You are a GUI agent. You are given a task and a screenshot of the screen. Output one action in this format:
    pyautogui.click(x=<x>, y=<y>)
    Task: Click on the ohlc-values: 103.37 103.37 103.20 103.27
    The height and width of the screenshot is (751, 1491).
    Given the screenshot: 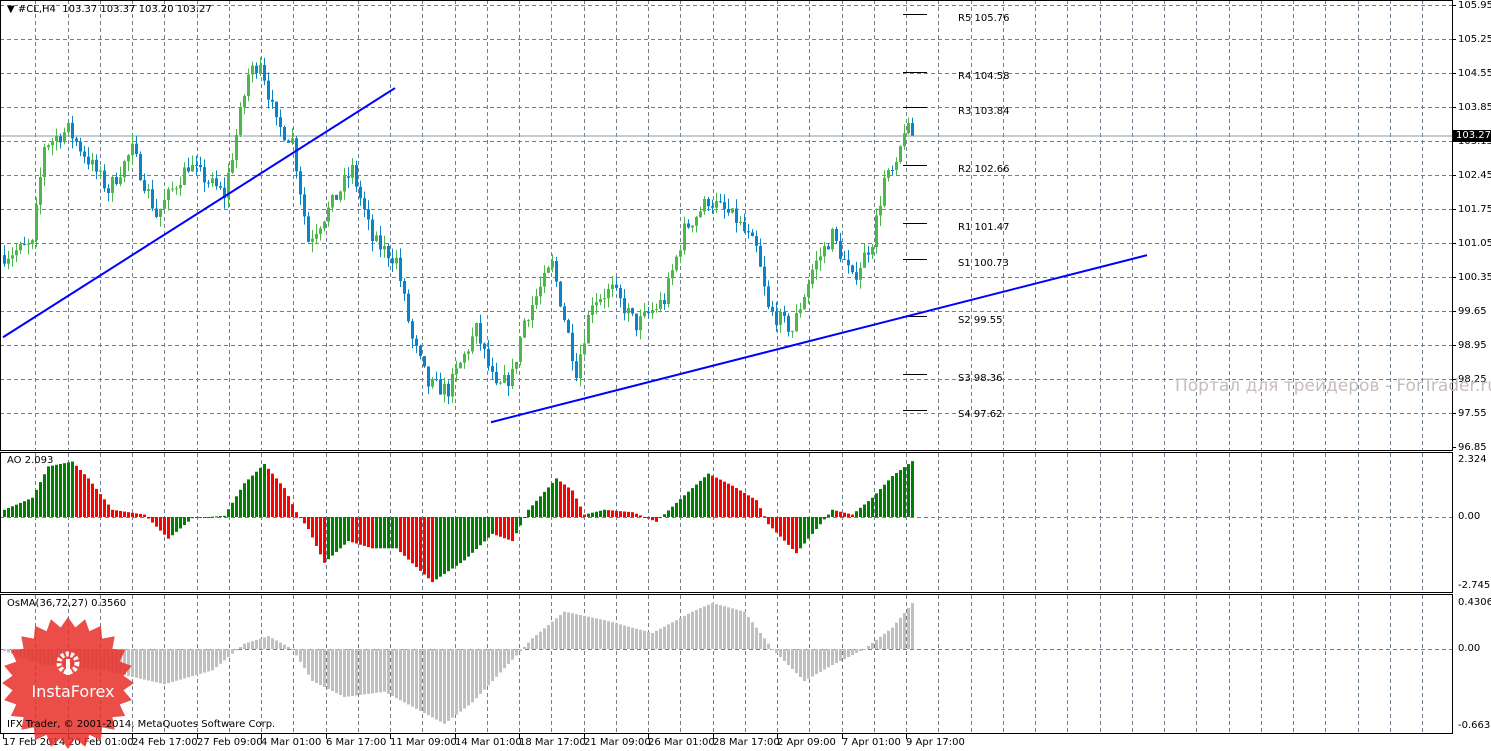 What is the action you would take?
    pyautogui.click(x=137, y=9)
    